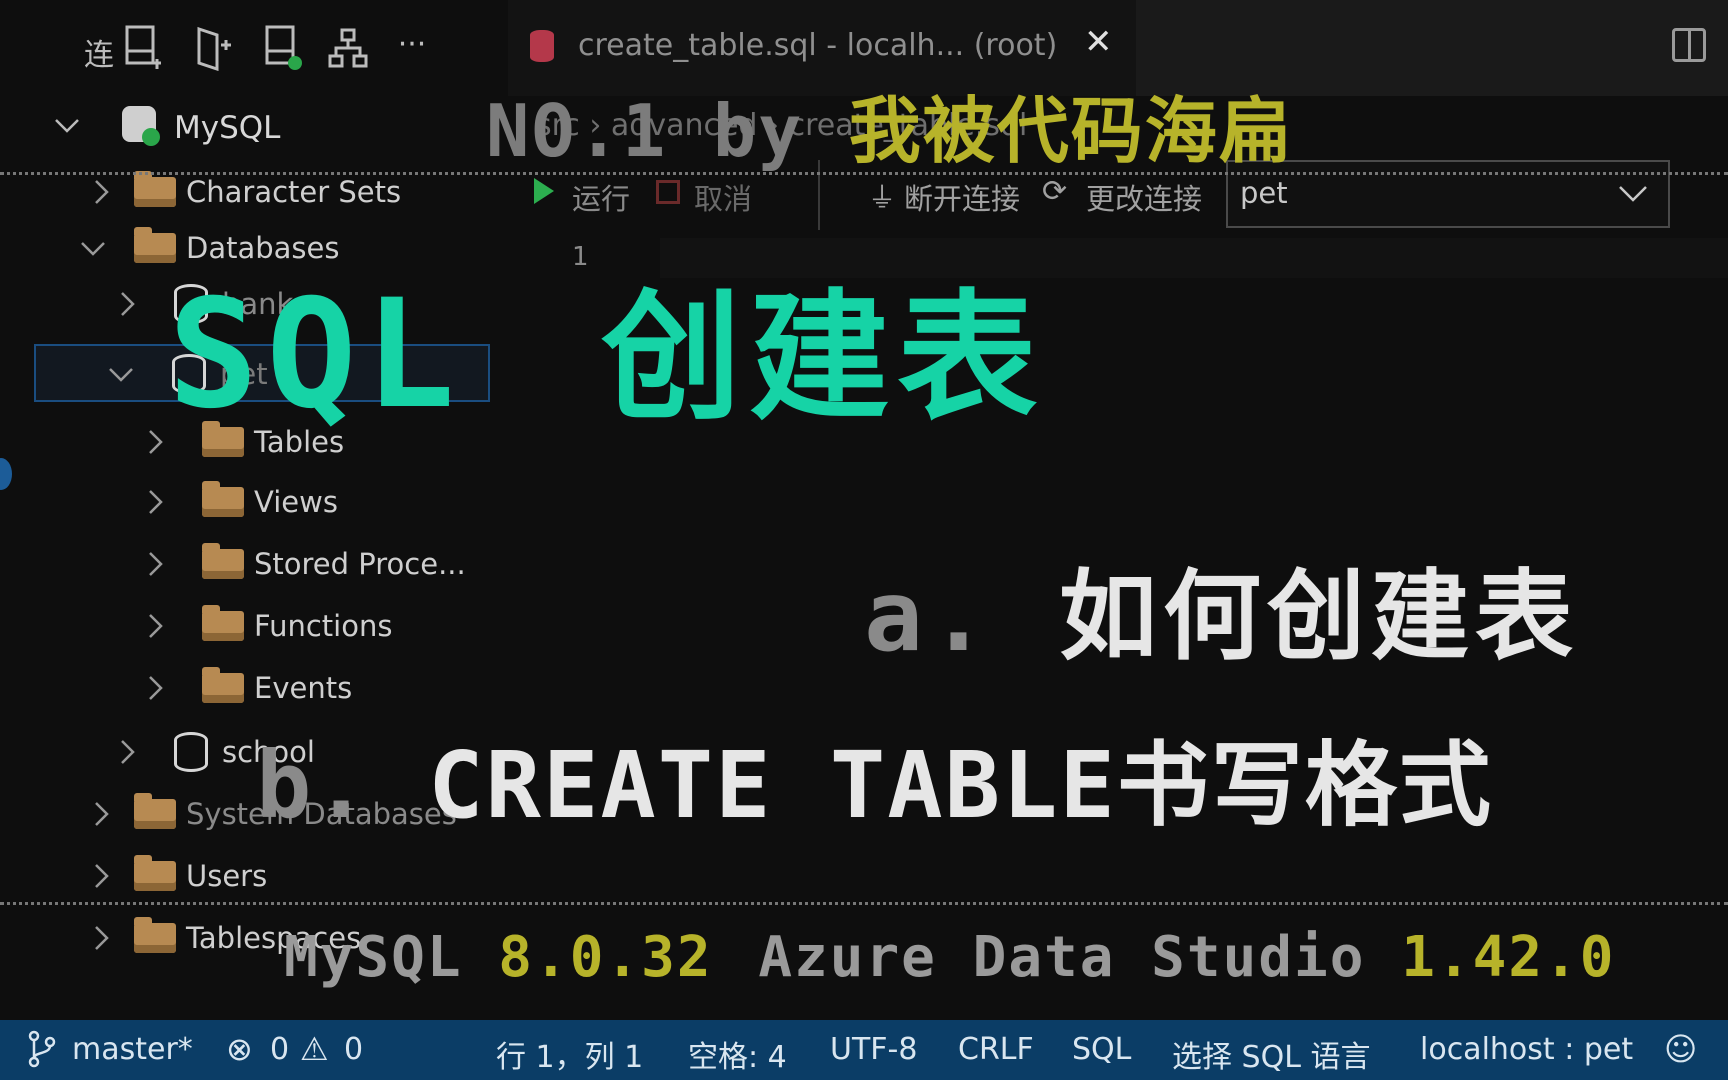 This screenshot has height=1080, width=1728. Describe the element at coordinates (323, 626) in the screenshot. I see `tree-item-label: Functions` at that location.